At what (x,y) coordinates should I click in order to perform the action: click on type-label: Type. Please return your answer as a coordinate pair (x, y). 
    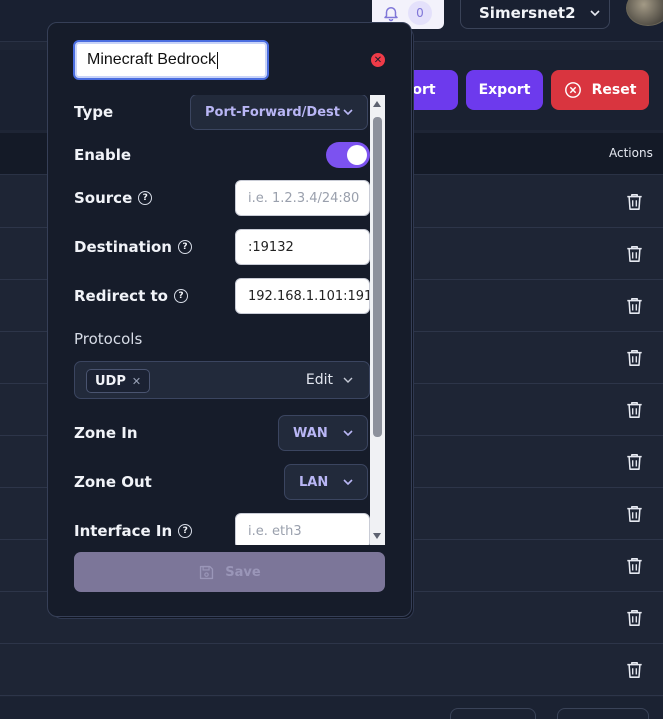
    Looking at the image, I should click on (94, 112).